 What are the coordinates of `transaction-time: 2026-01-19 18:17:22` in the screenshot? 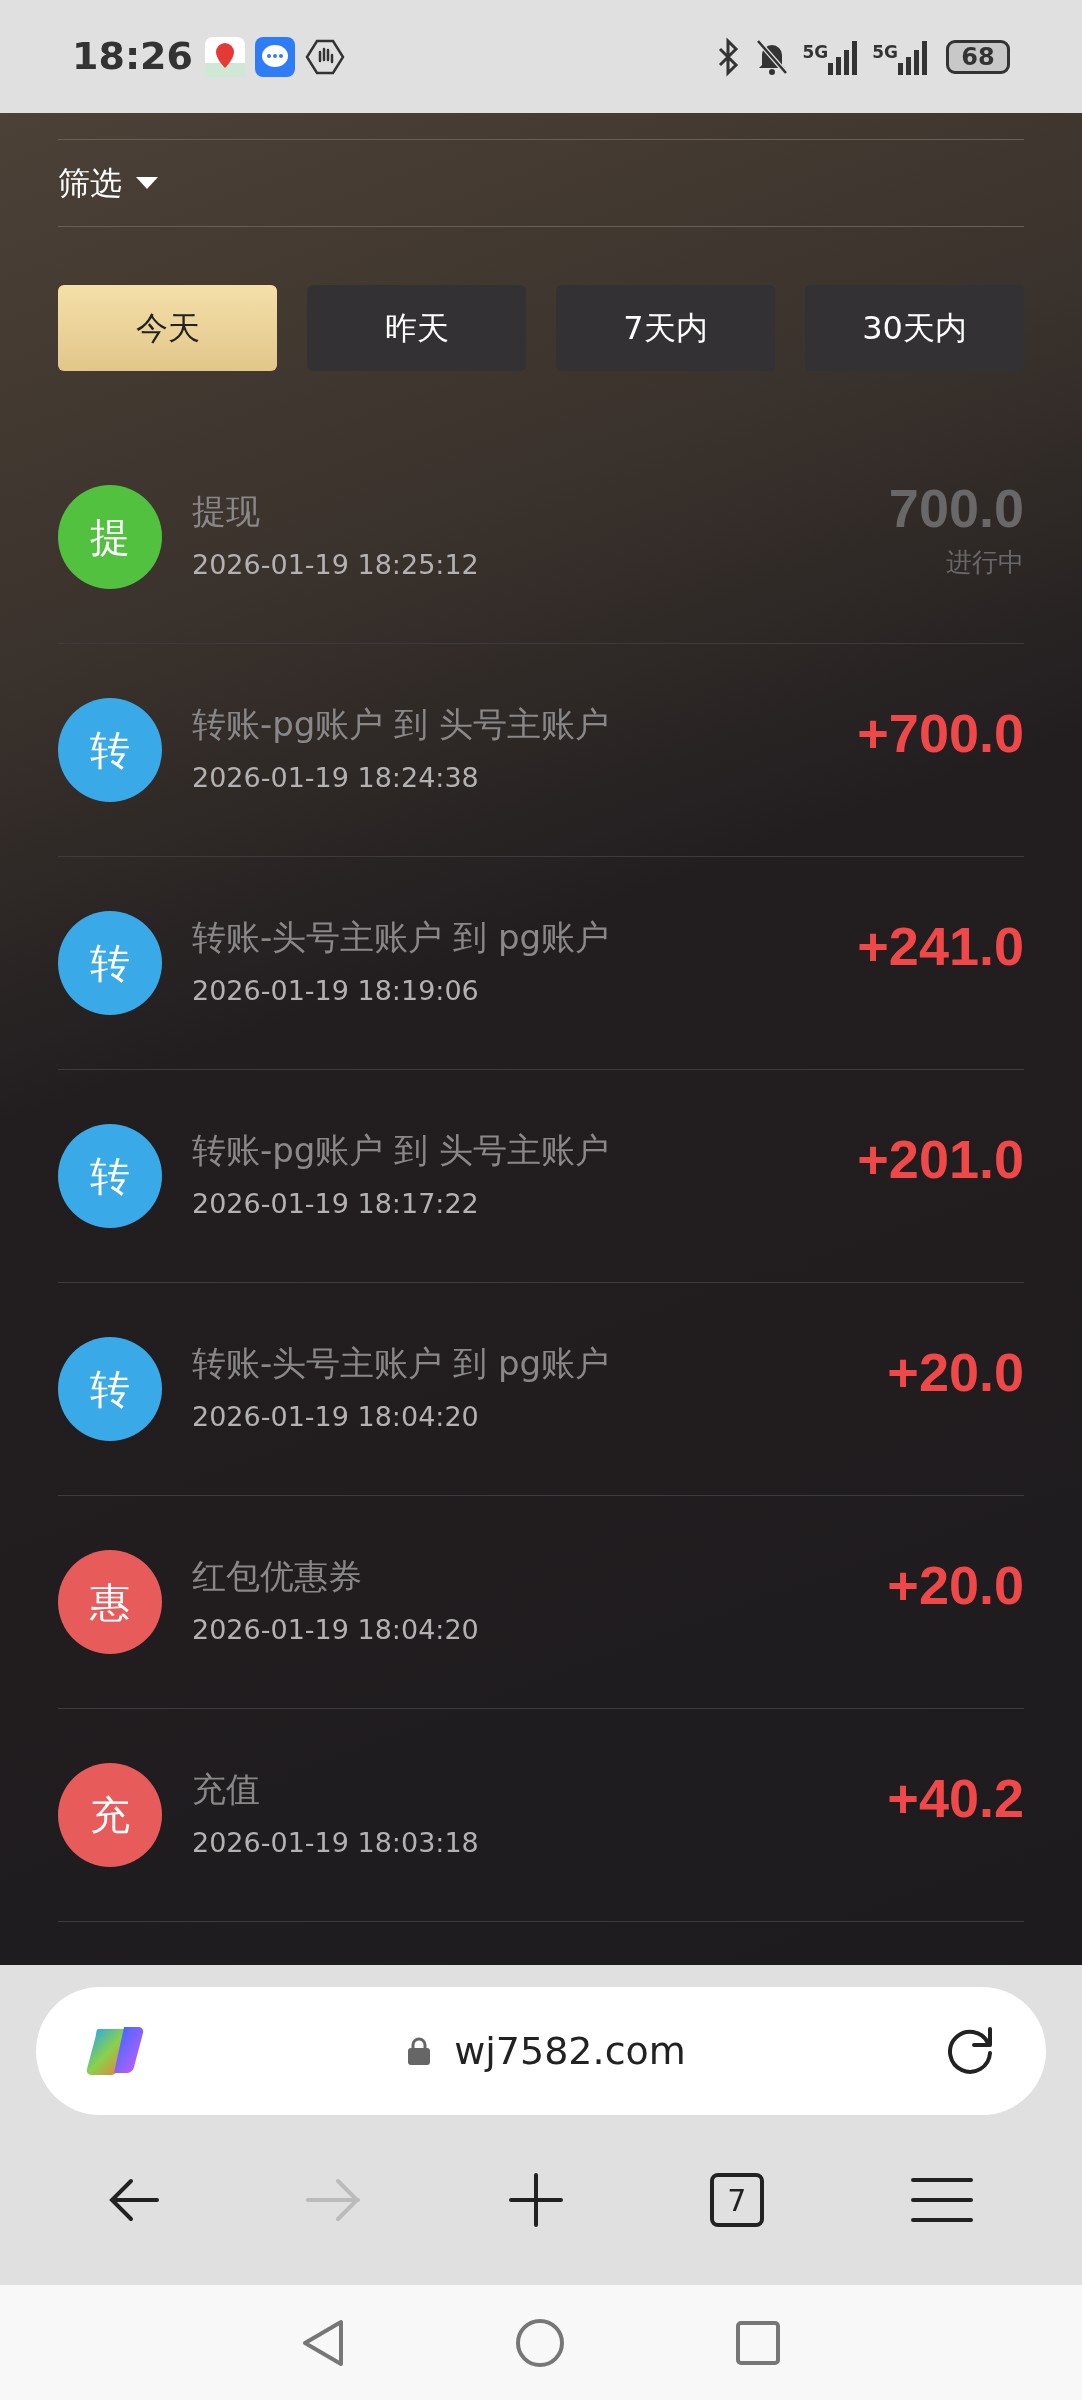 It's located at (336, 1203).